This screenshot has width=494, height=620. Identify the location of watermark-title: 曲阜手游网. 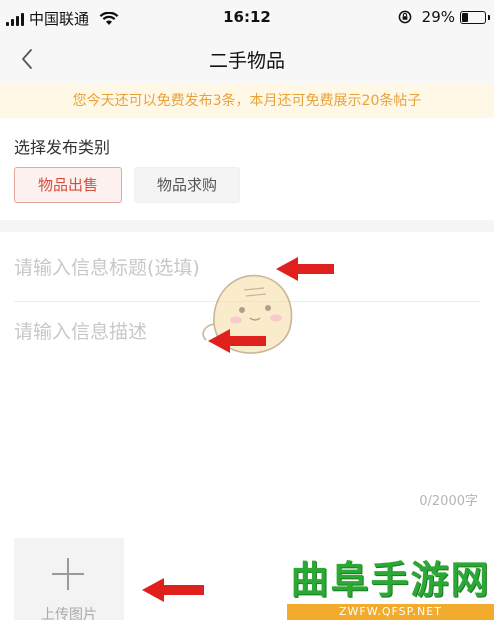
(390, 579).